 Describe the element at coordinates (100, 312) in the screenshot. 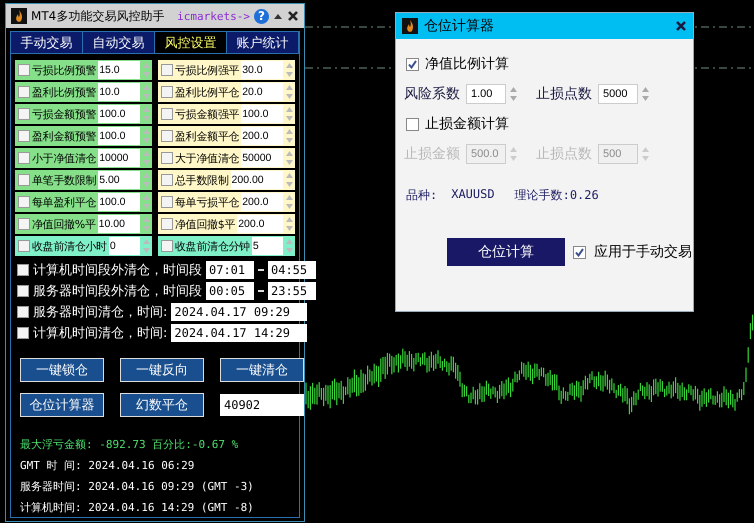

I see `rule-label: 服务器时间清仓，时间:` at that location.